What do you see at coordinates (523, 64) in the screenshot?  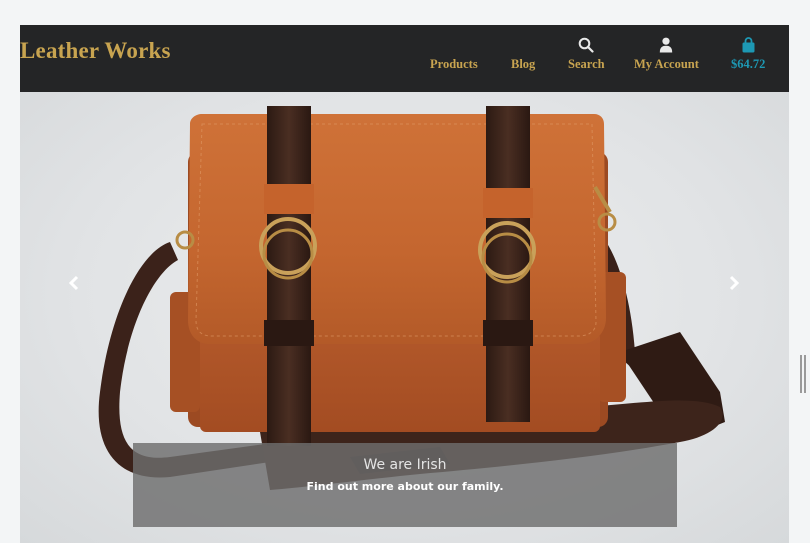 I see `nav-blog-label: Blog` at bounding box center [523, 64].